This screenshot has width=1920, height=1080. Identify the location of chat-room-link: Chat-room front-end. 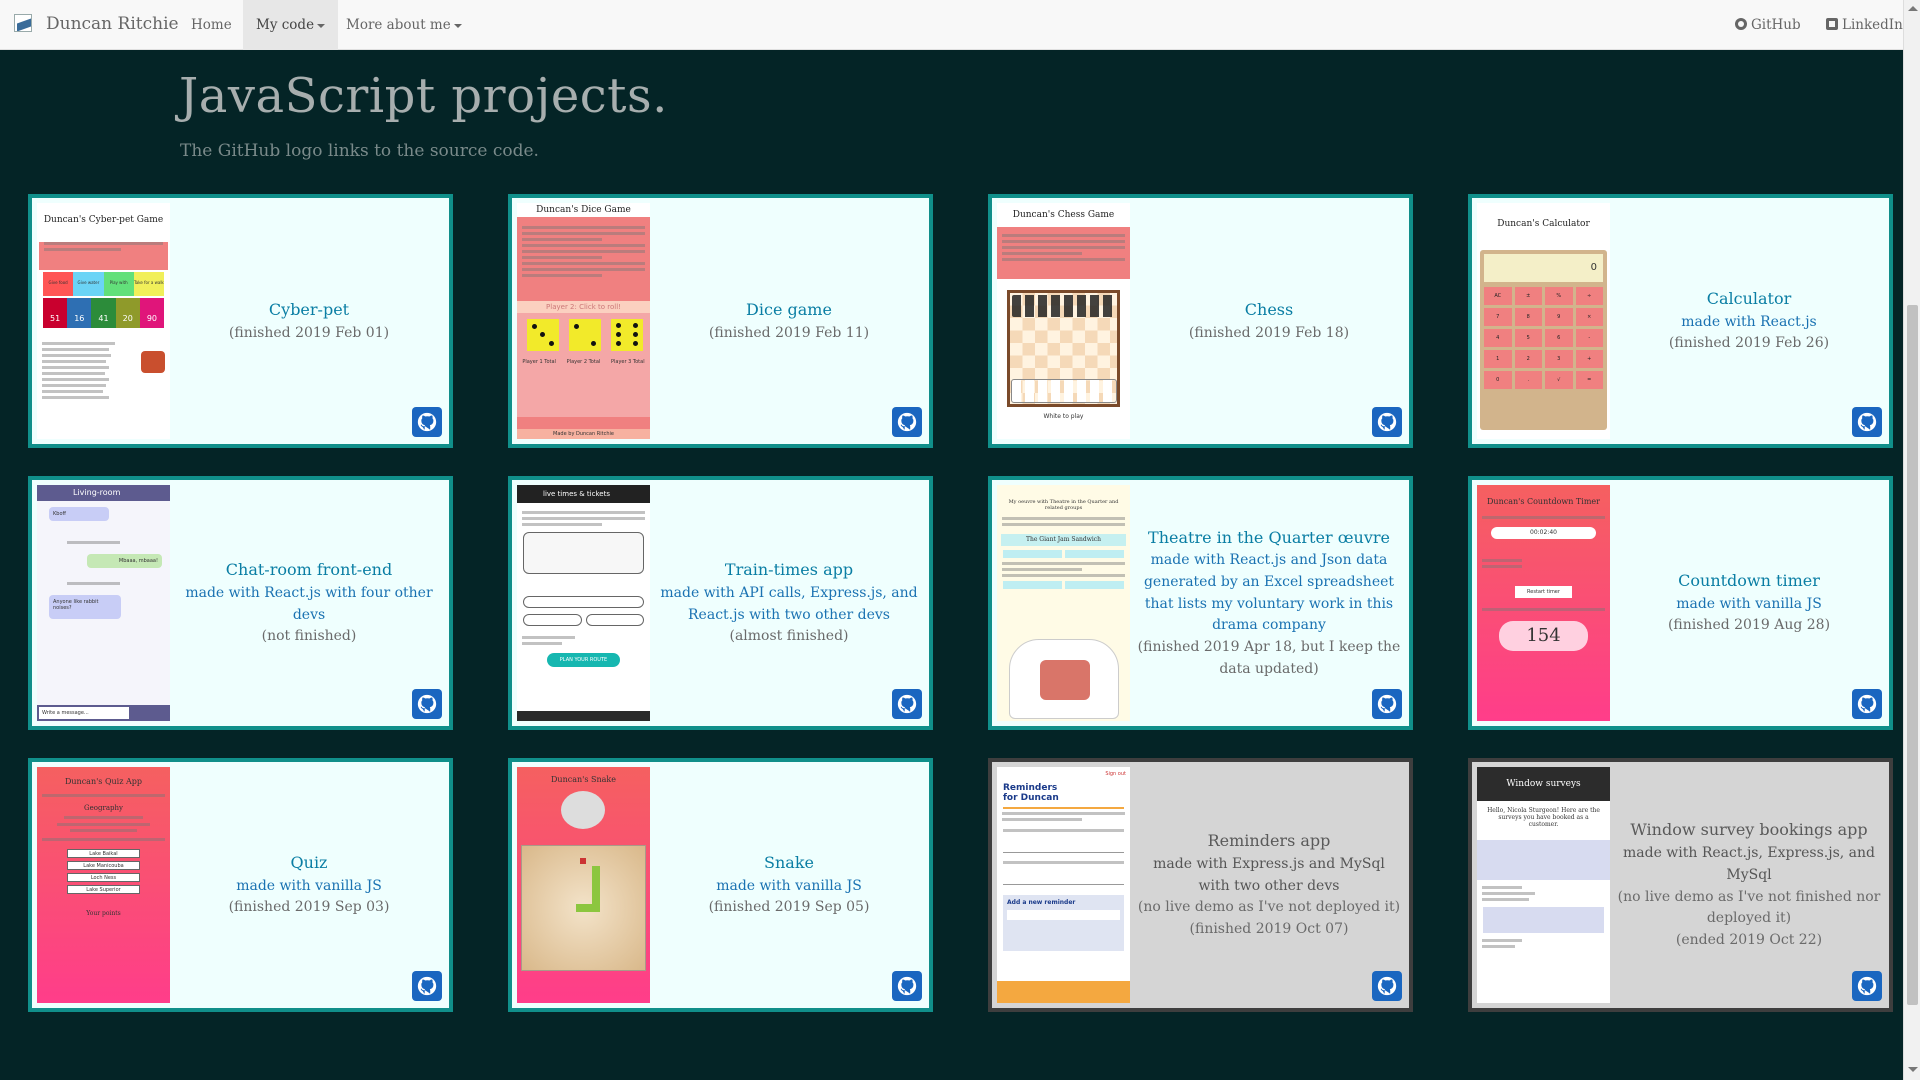
(309, 570).